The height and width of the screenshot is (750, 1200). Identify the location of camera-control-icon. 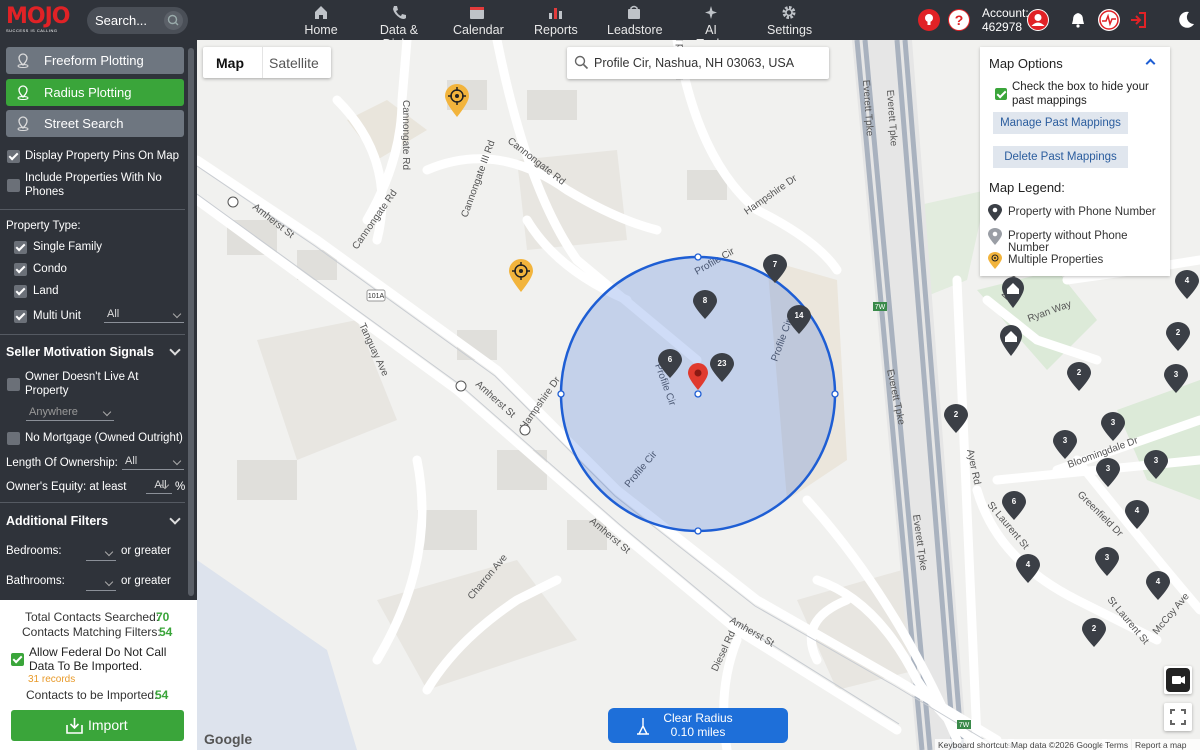
(1178, 680).